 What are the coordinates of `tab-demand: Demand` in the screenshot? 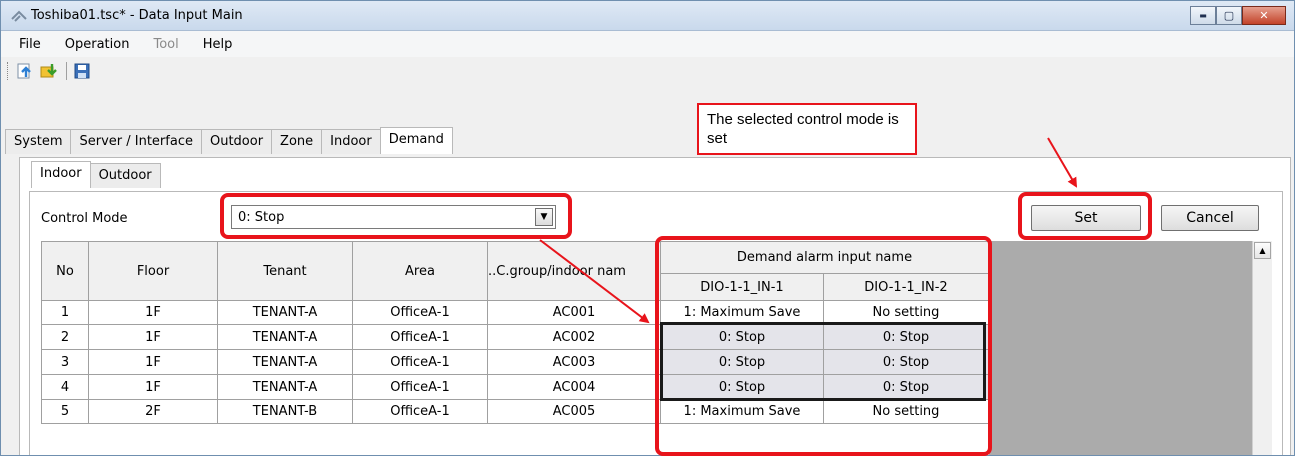 It's located at (416, 140).